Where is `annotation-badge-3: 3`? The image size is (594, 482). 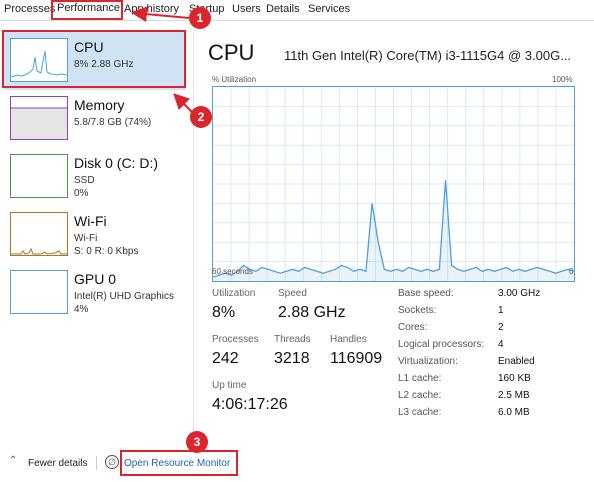 annotation-badge-3: 3 is located at coordinates (197, 442).